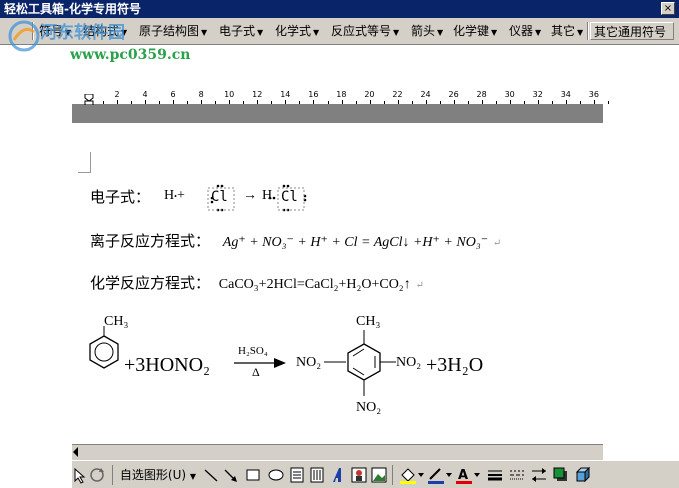 This screenshot has height=488, width=679. I want to click on ruler-label: 36, so click(593, 94).